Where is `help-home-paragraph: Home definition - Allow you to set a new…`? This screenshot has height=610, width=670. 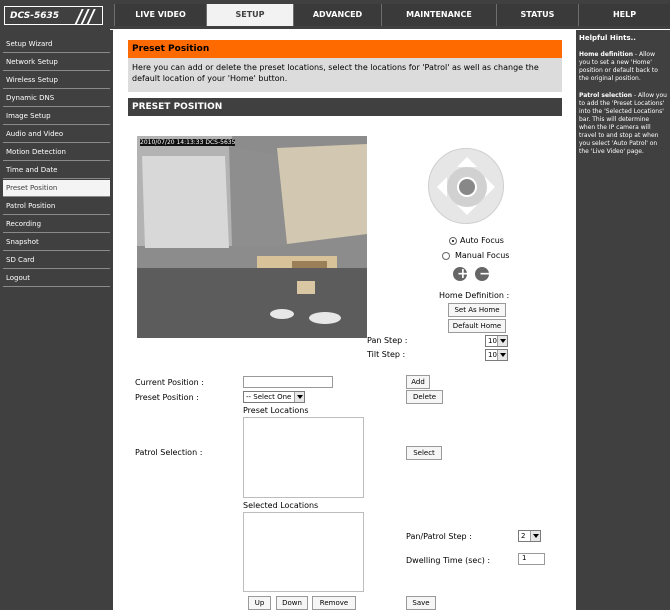
help-home-paragraph: Home definition - Allow you to set a new… is located at coordinates (623, 67).